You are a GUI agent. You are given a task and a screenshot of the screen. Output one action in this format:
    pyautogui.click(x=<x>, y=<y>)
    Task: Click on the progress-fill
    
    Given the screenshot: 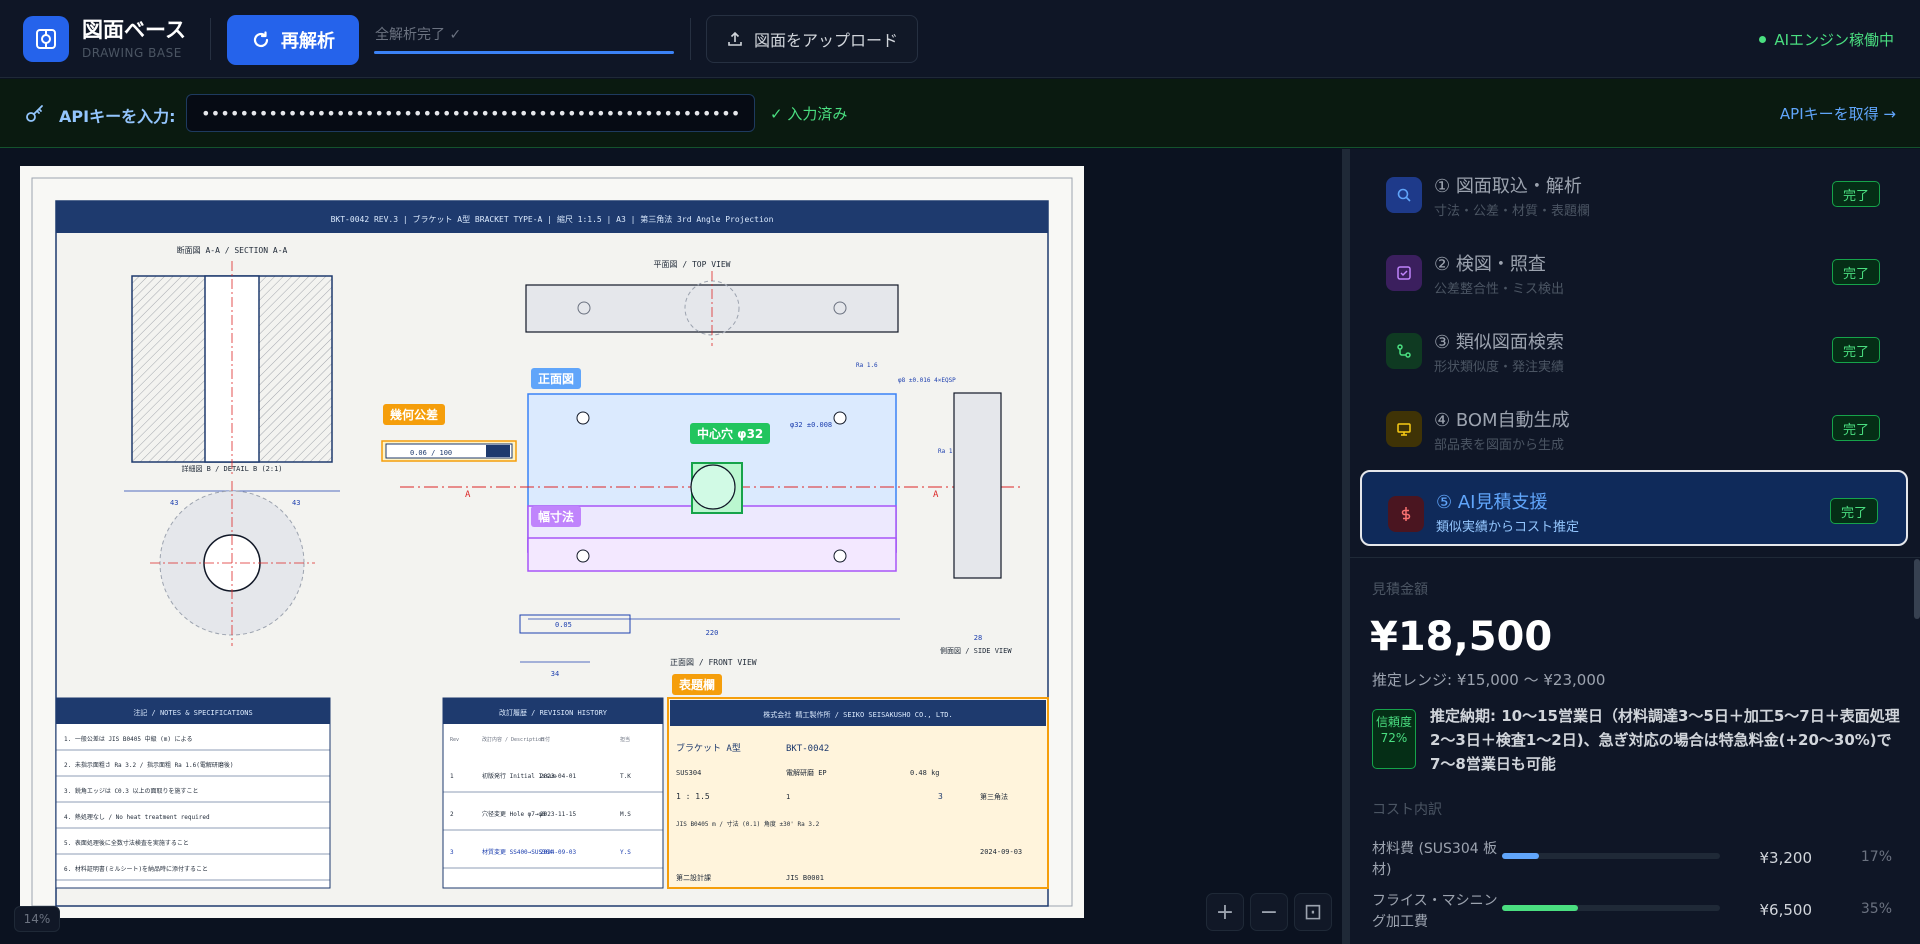 What is the action you would take?
    pyautogui.click(x=524, y=52)
    